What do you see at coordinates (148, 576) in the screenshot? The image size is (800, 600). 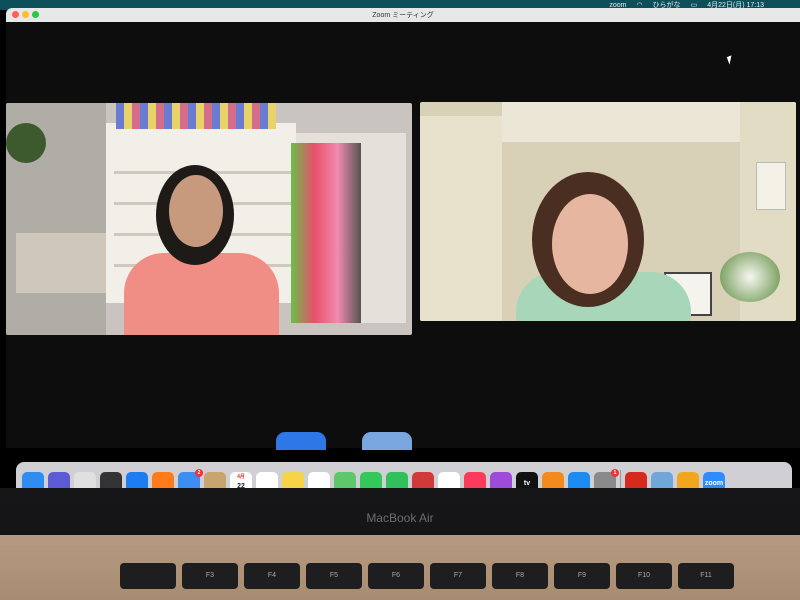 I see `keyboard-key` at bounding box center [148, 576].